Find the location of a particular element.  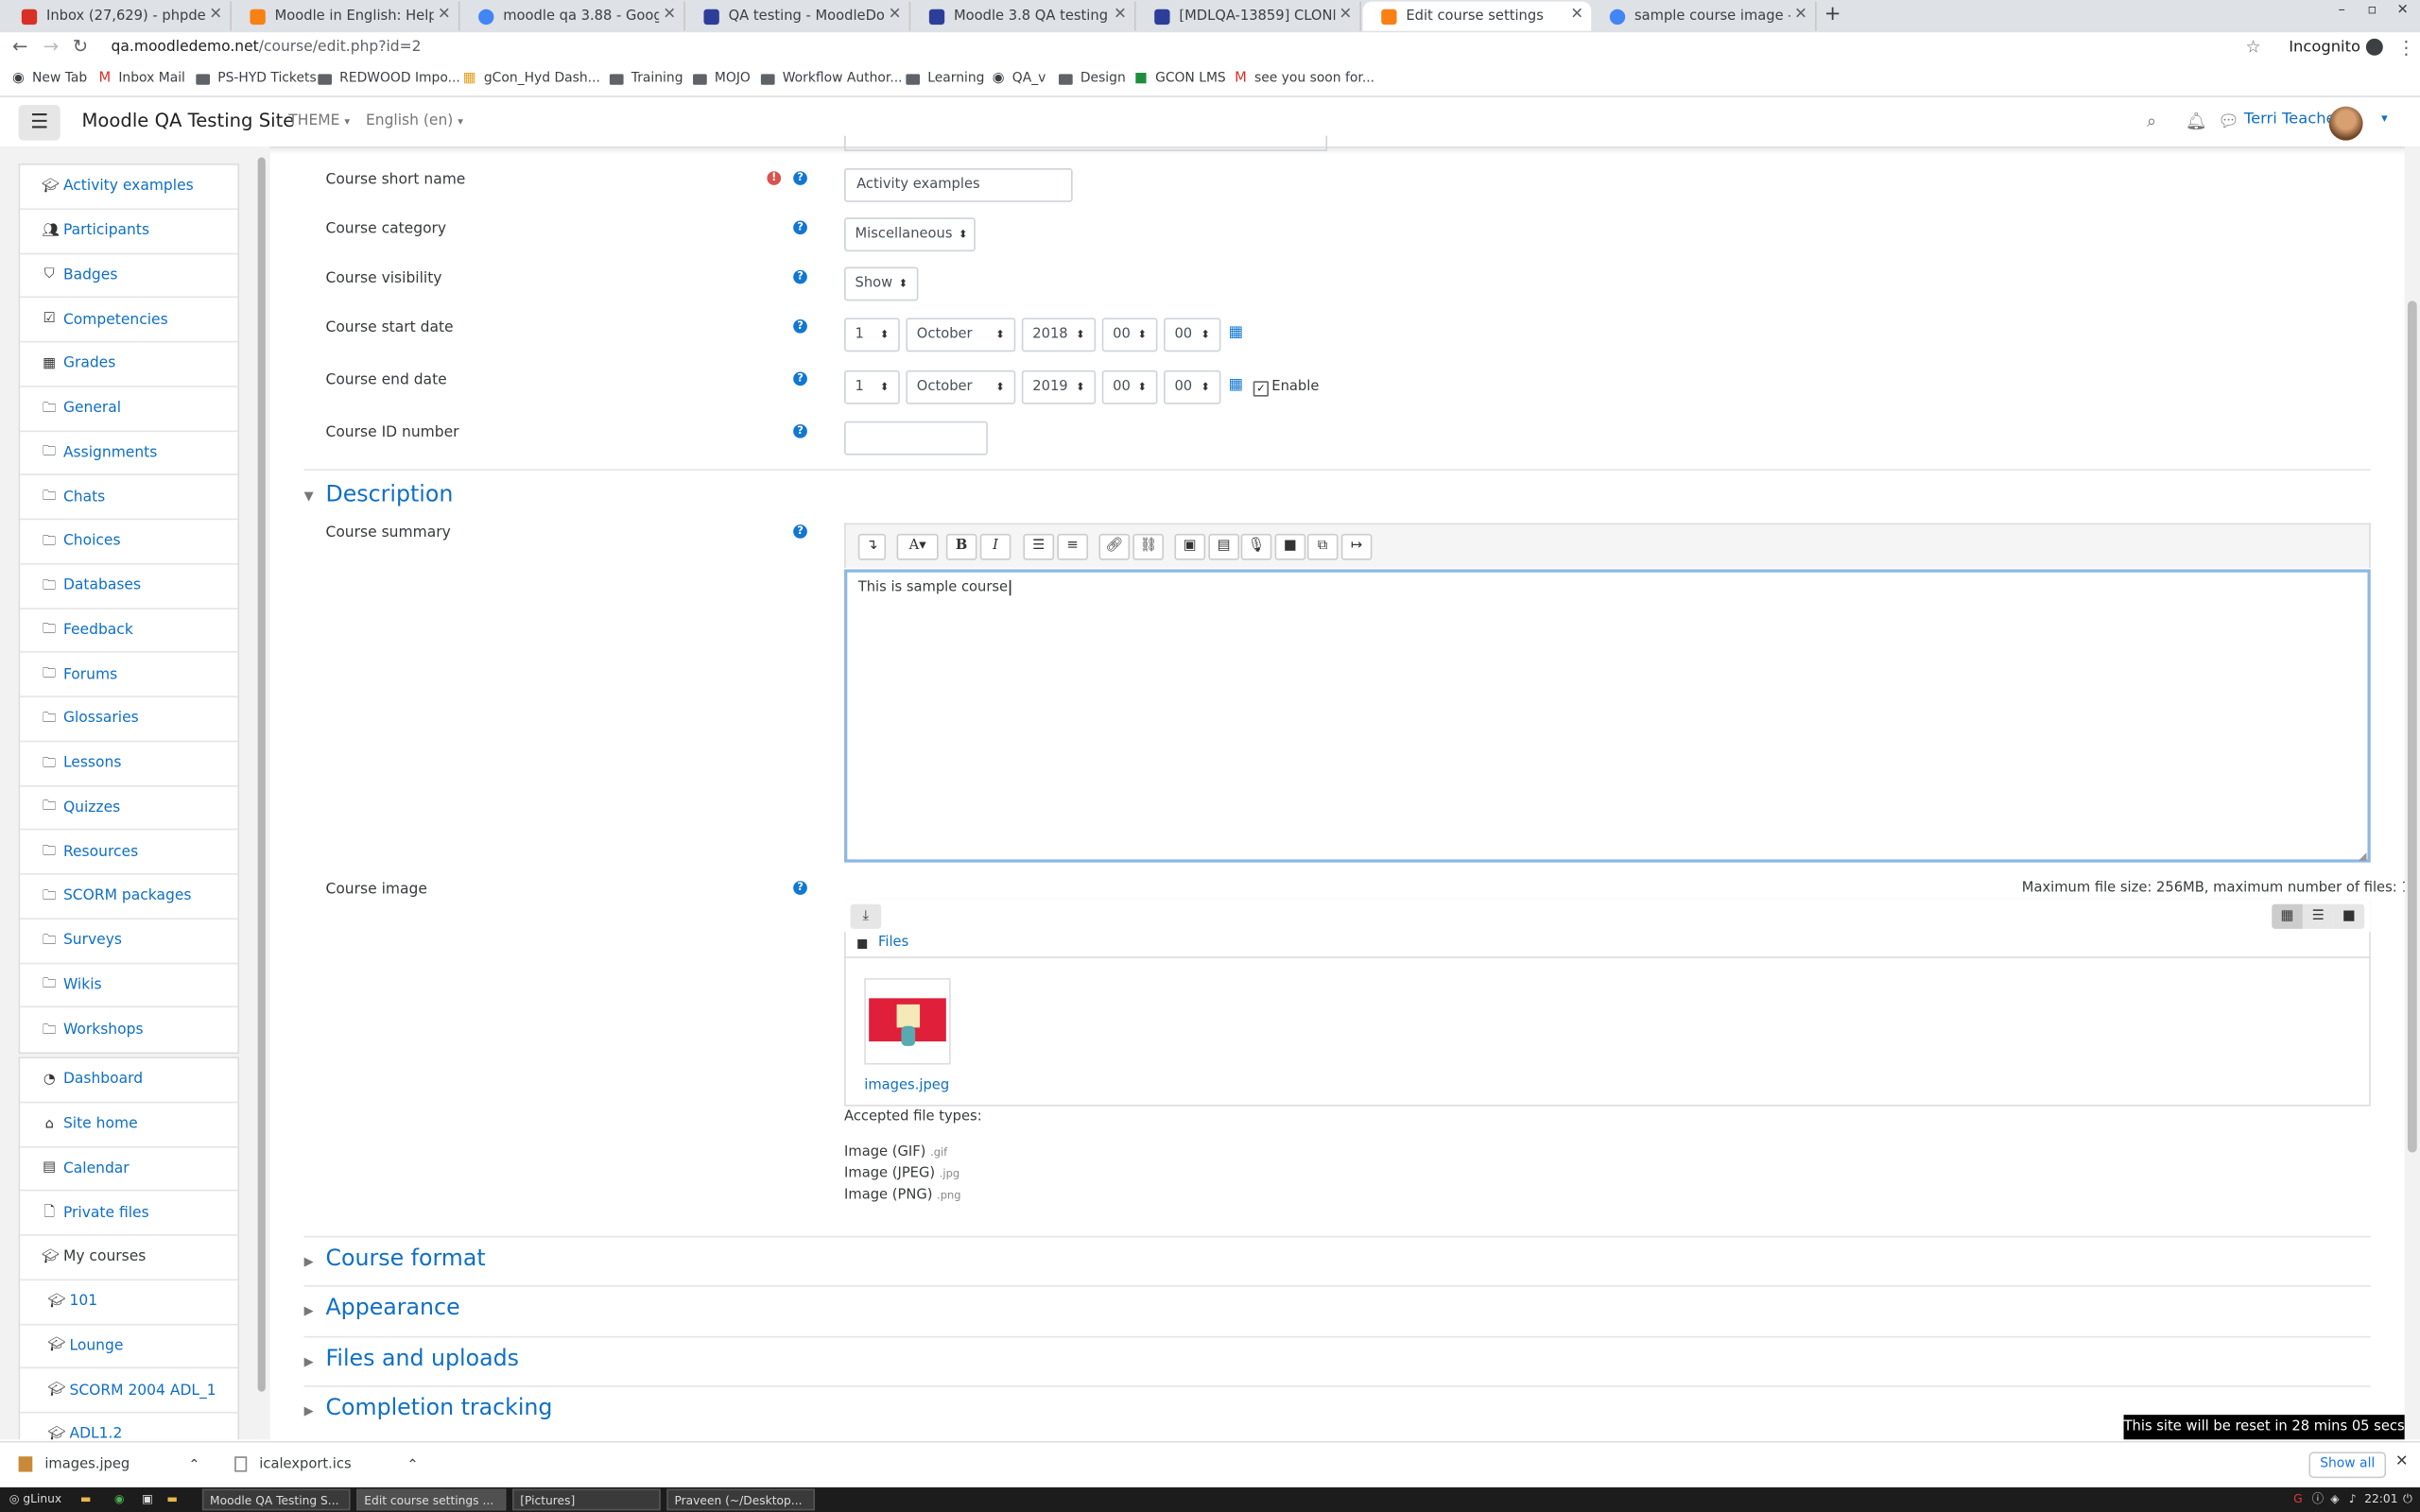

tray-network-icon: ◈ is located at coordinates (2332, 1500).